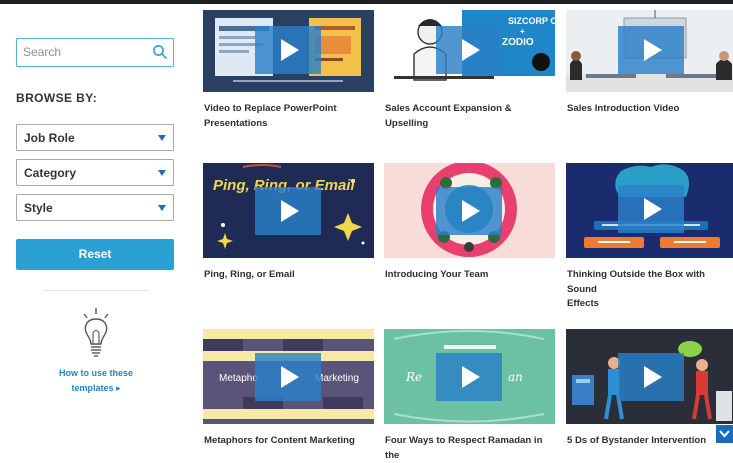 The height and width of the screenshot is (463, 733). What do you see at coordinates (238, 378) in the screenshot?
I see `metaphor-left-text: Metapho` at bounding box center [238, 378].